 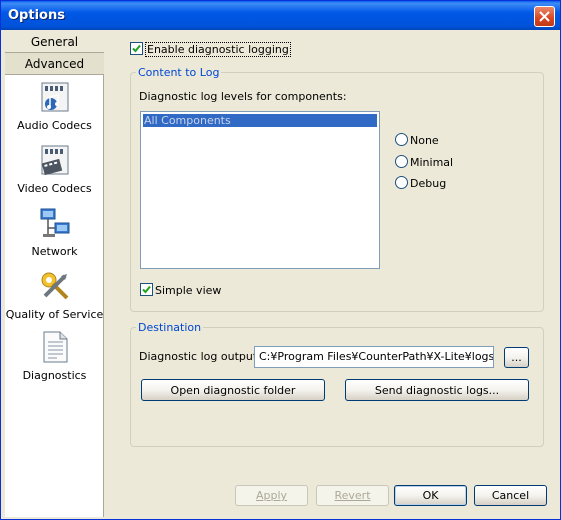 What do you see at coordinates (179, 72) in the screenshot?
I see `content-to-log-title: Content to Log` at bounding box center [179, 72].